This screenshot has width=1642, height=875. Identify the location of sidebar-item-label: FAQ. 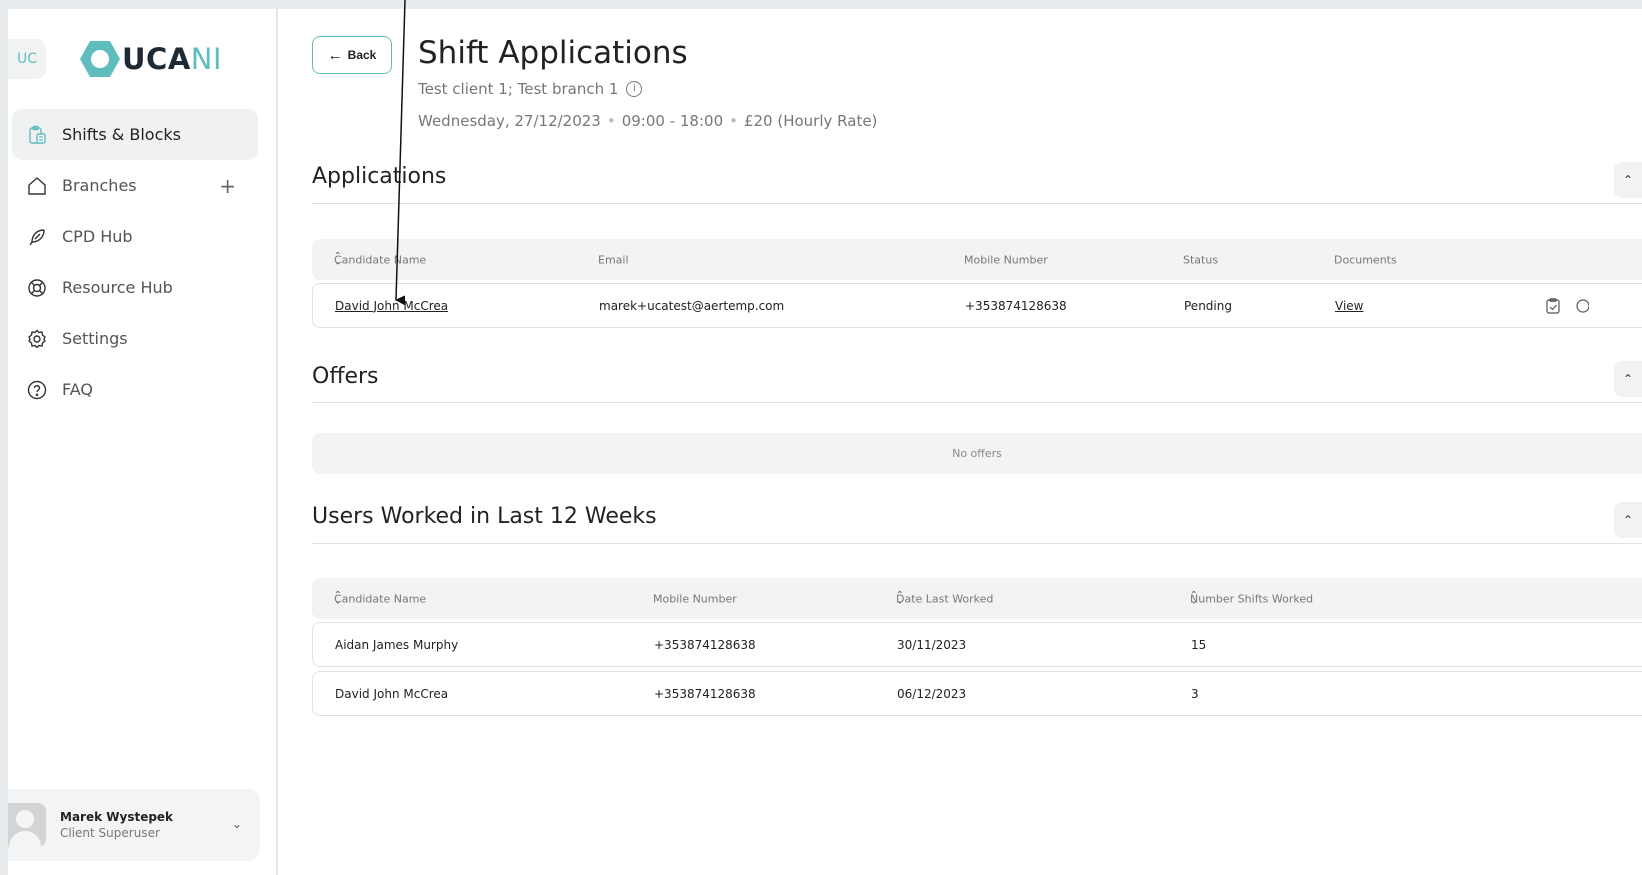
(77, 389).